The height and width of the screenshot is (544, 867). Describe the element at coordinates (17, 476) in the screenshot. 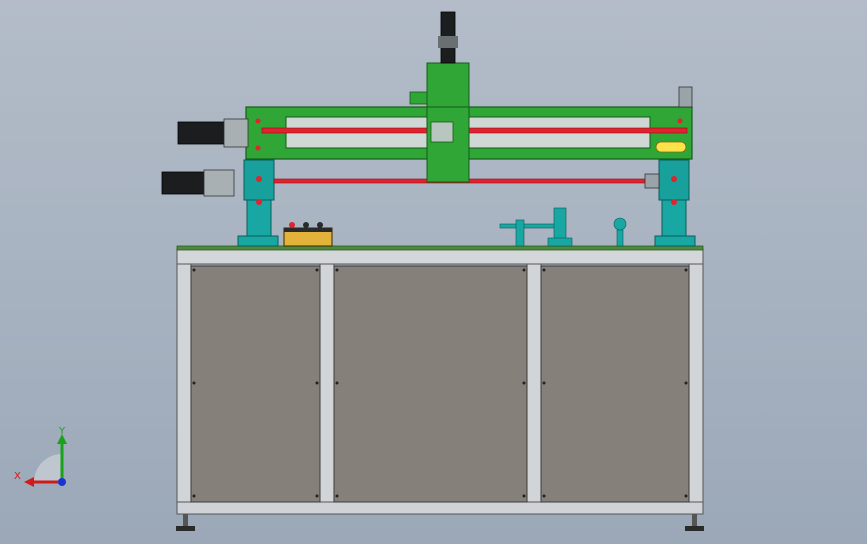

I see `x-axis-label: X` at that location.